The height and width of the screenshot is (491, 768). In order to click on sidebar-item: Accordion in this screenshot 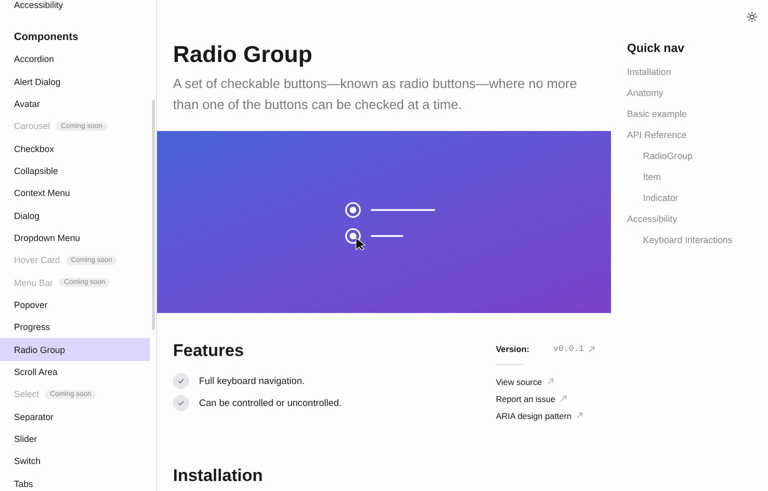, I will do `click(75, 59)`.